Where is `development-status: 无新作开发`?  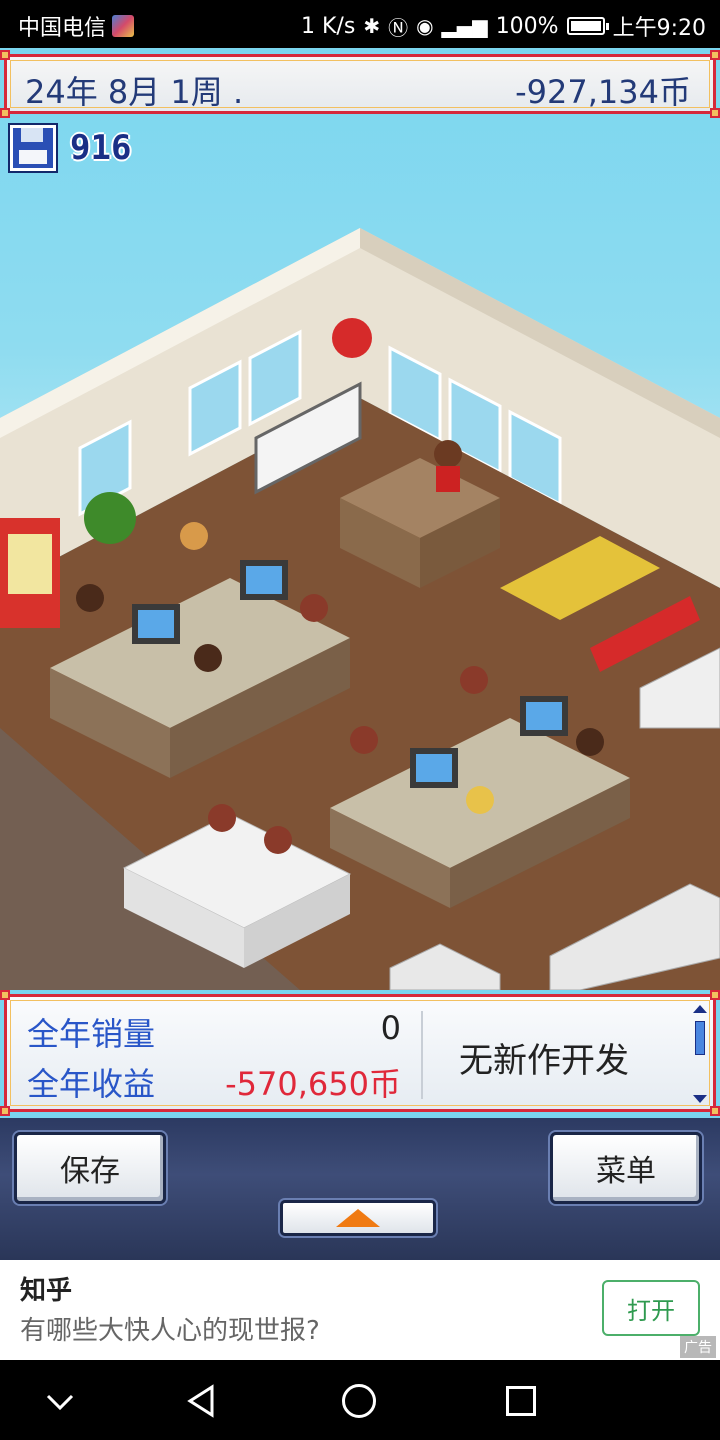
development-status: 无新作开发 is located at coordinates (544, 1061).